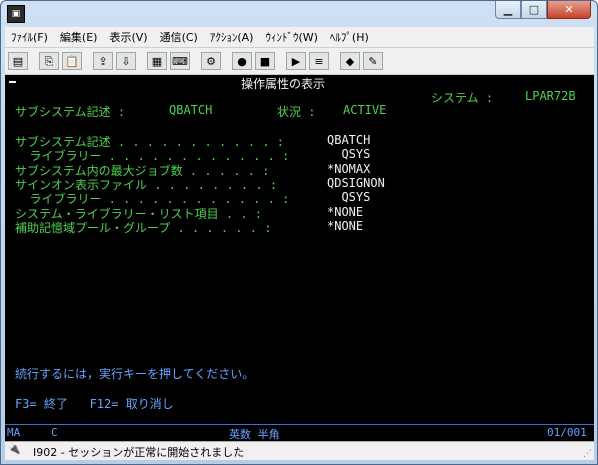 The width and height of the screenshot is (598, 465). Describe the element at coordinates (567, 432) in the screenshot. I see `cursor-position: 01/001` at that location.